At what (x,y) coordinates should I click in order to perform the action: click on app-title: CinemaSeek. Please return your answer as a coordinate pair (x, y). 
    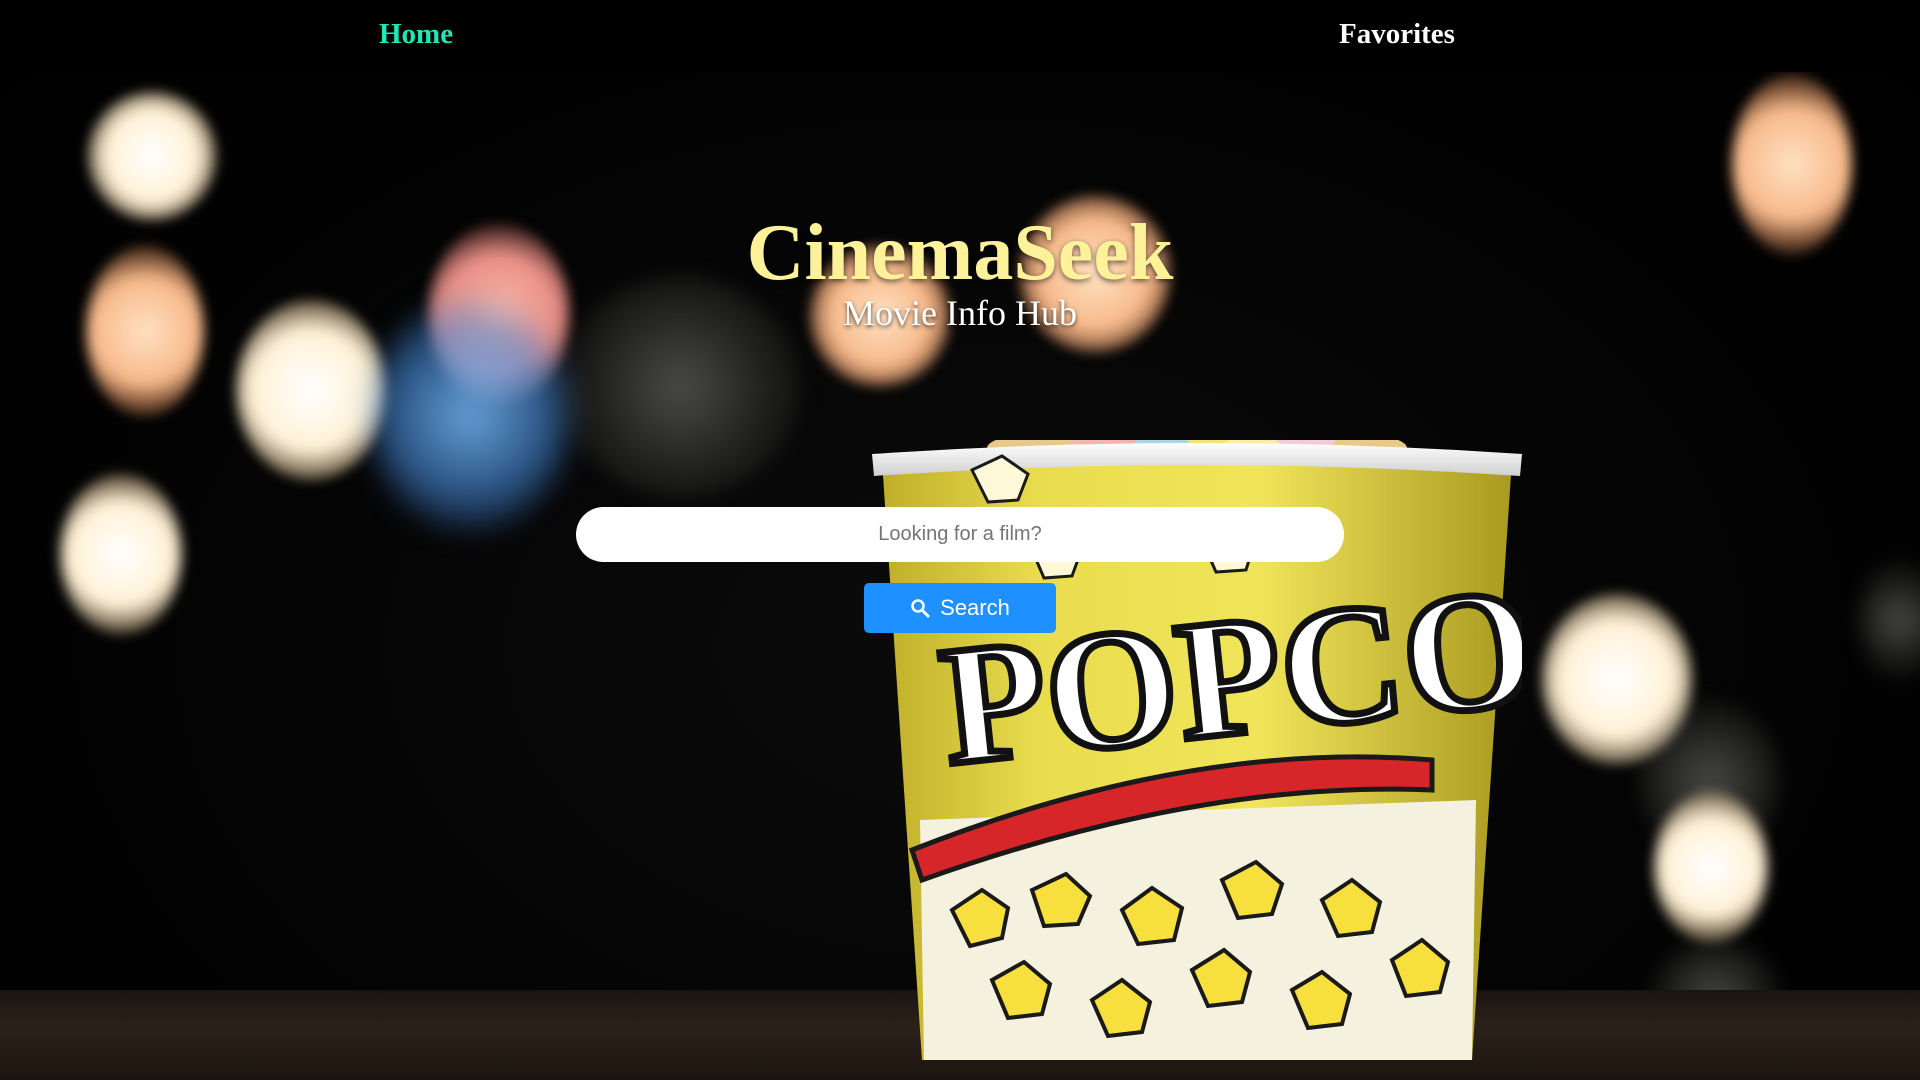
    Looking at the image, I should click on (960, 253).